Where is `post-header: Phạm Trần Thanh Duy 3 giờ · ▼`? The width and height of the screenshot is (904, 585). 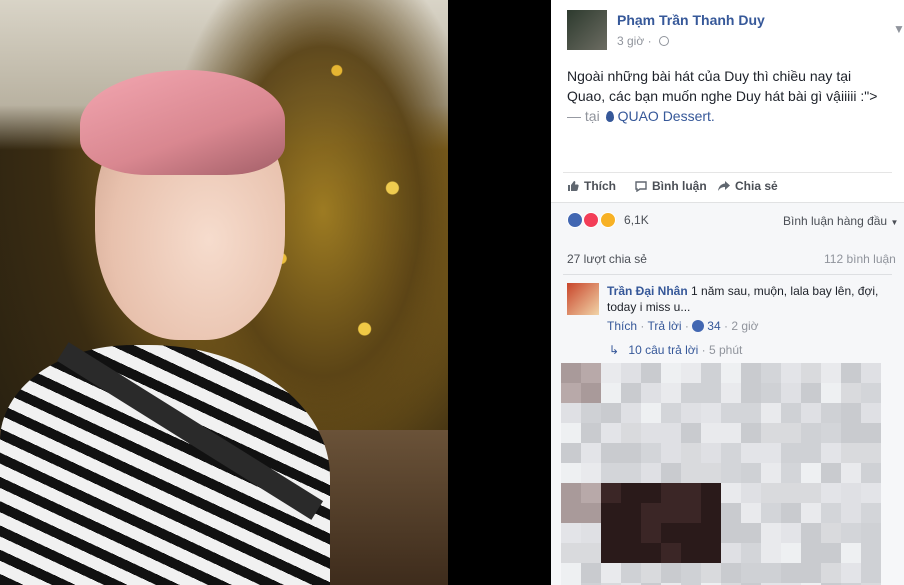 post-header: Phạm Trần Thanh Duy 3 giờ · ▼ is located at coordinates (735, 31).